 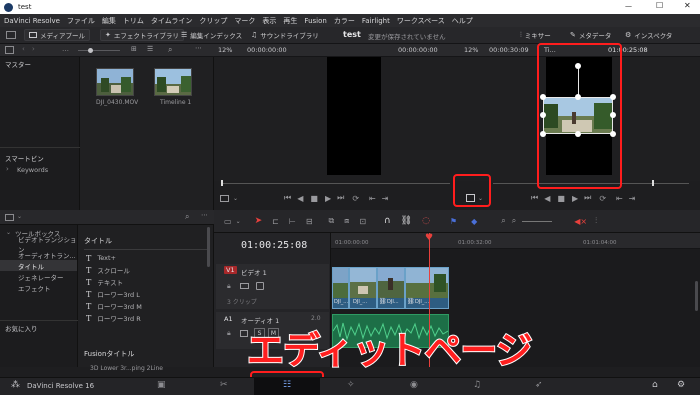 What do you see at coordinates (32, 170) in the screenshot?
I see `keywords-bin: Keywords` at bounding box center [32, 170].